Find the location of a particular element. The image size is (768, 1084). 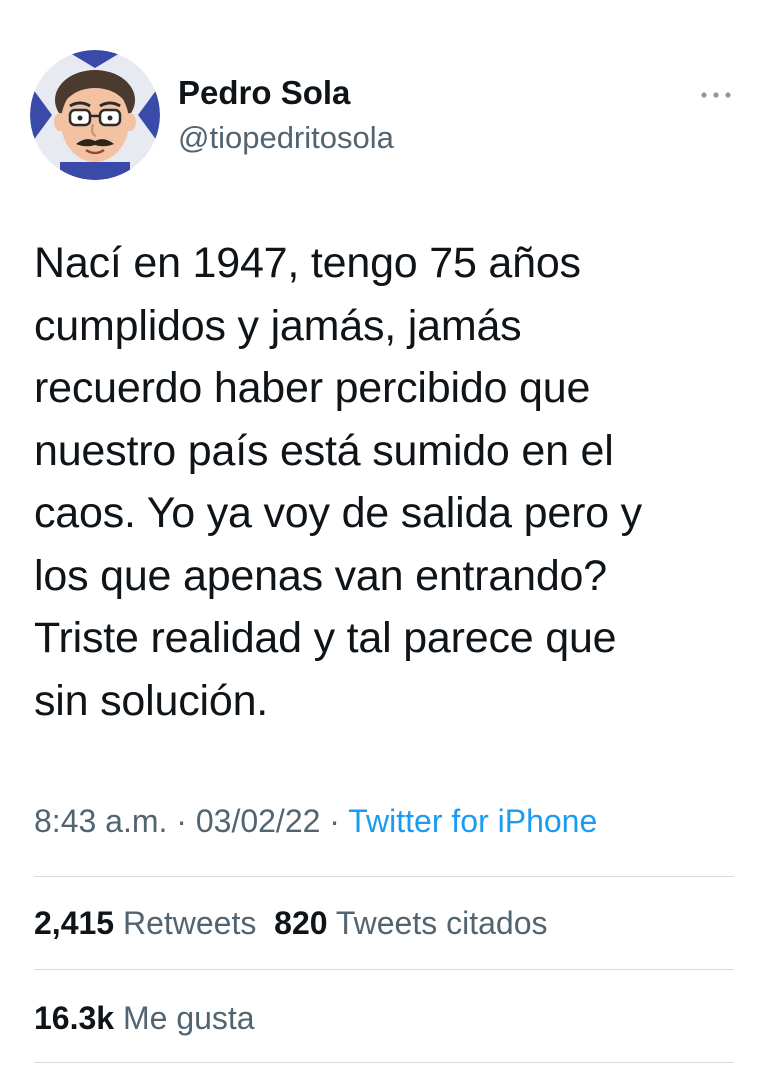

author-handle: @tiopedritosola is located at coordinates (286, 138).